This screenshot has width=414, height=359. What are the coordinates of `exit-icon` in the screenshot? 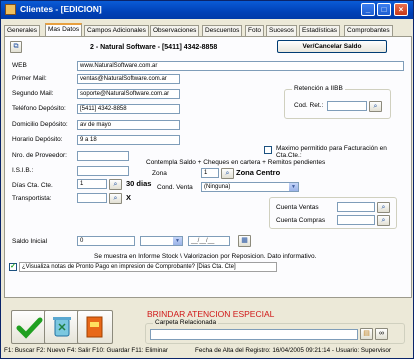 It's located at (94, 327).